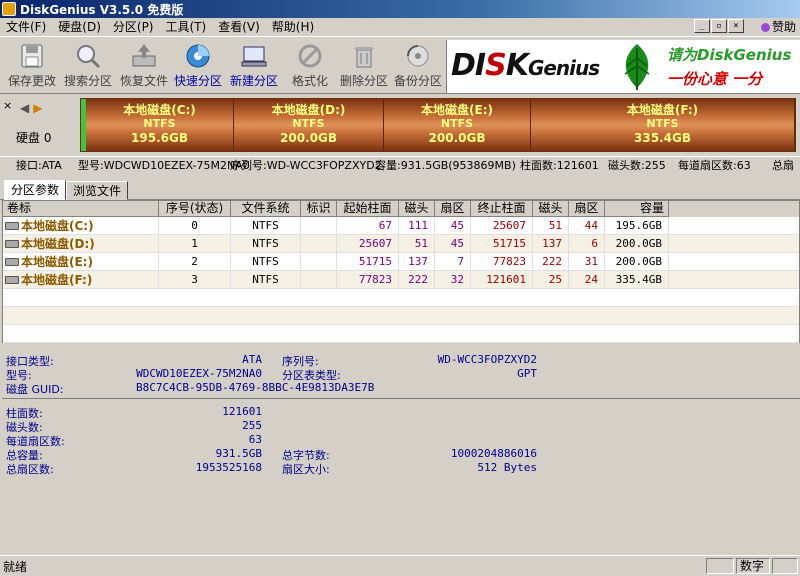 This screenshot has height=576, width=800. What do you see at coordinates (502, 209) in the screenshot?
I see `col-end-cyl: 终止柱面` at bounding box center [502, 209].